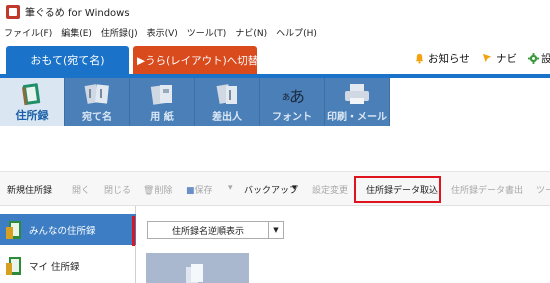 This screenshot has height=283, width=550. I want to click on app-icon, so click(13, 11).